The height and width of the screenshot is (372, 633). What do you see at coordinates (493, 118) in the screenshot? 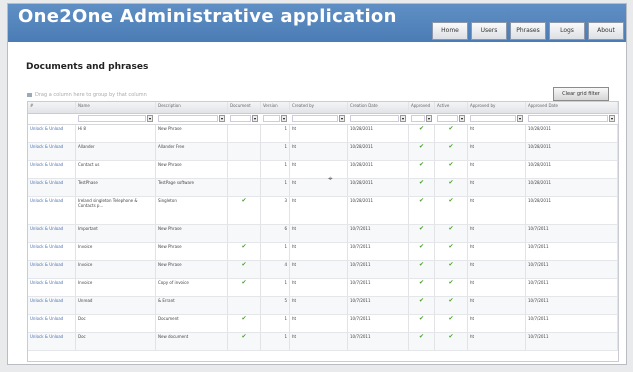
I see `filter-input-approved-by` at bounding box center [493, 118].